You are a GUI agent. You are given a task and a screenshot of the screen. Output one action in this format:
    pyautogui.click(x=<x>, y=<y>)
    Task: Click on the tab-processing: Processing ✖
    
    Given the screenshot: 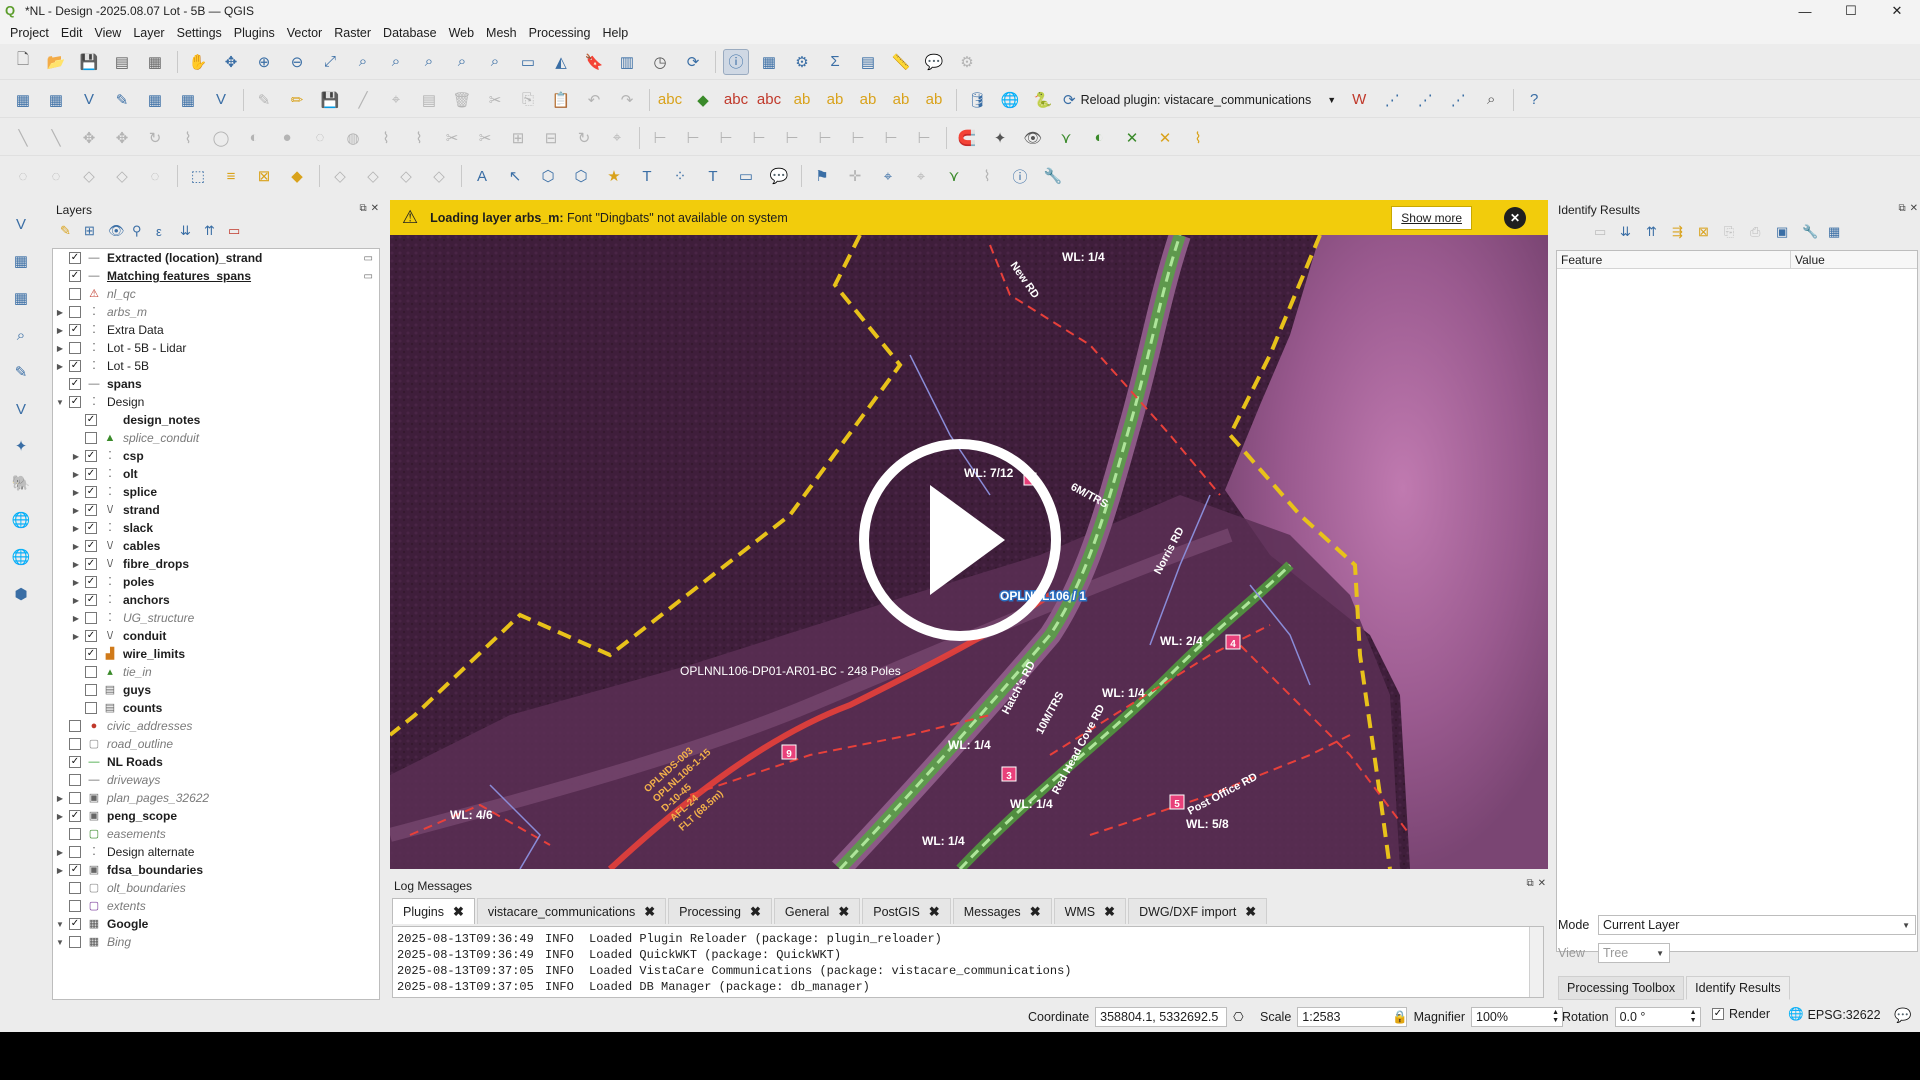 What is the action you would take?
    pyautogui.click(x=720, y=911)
    